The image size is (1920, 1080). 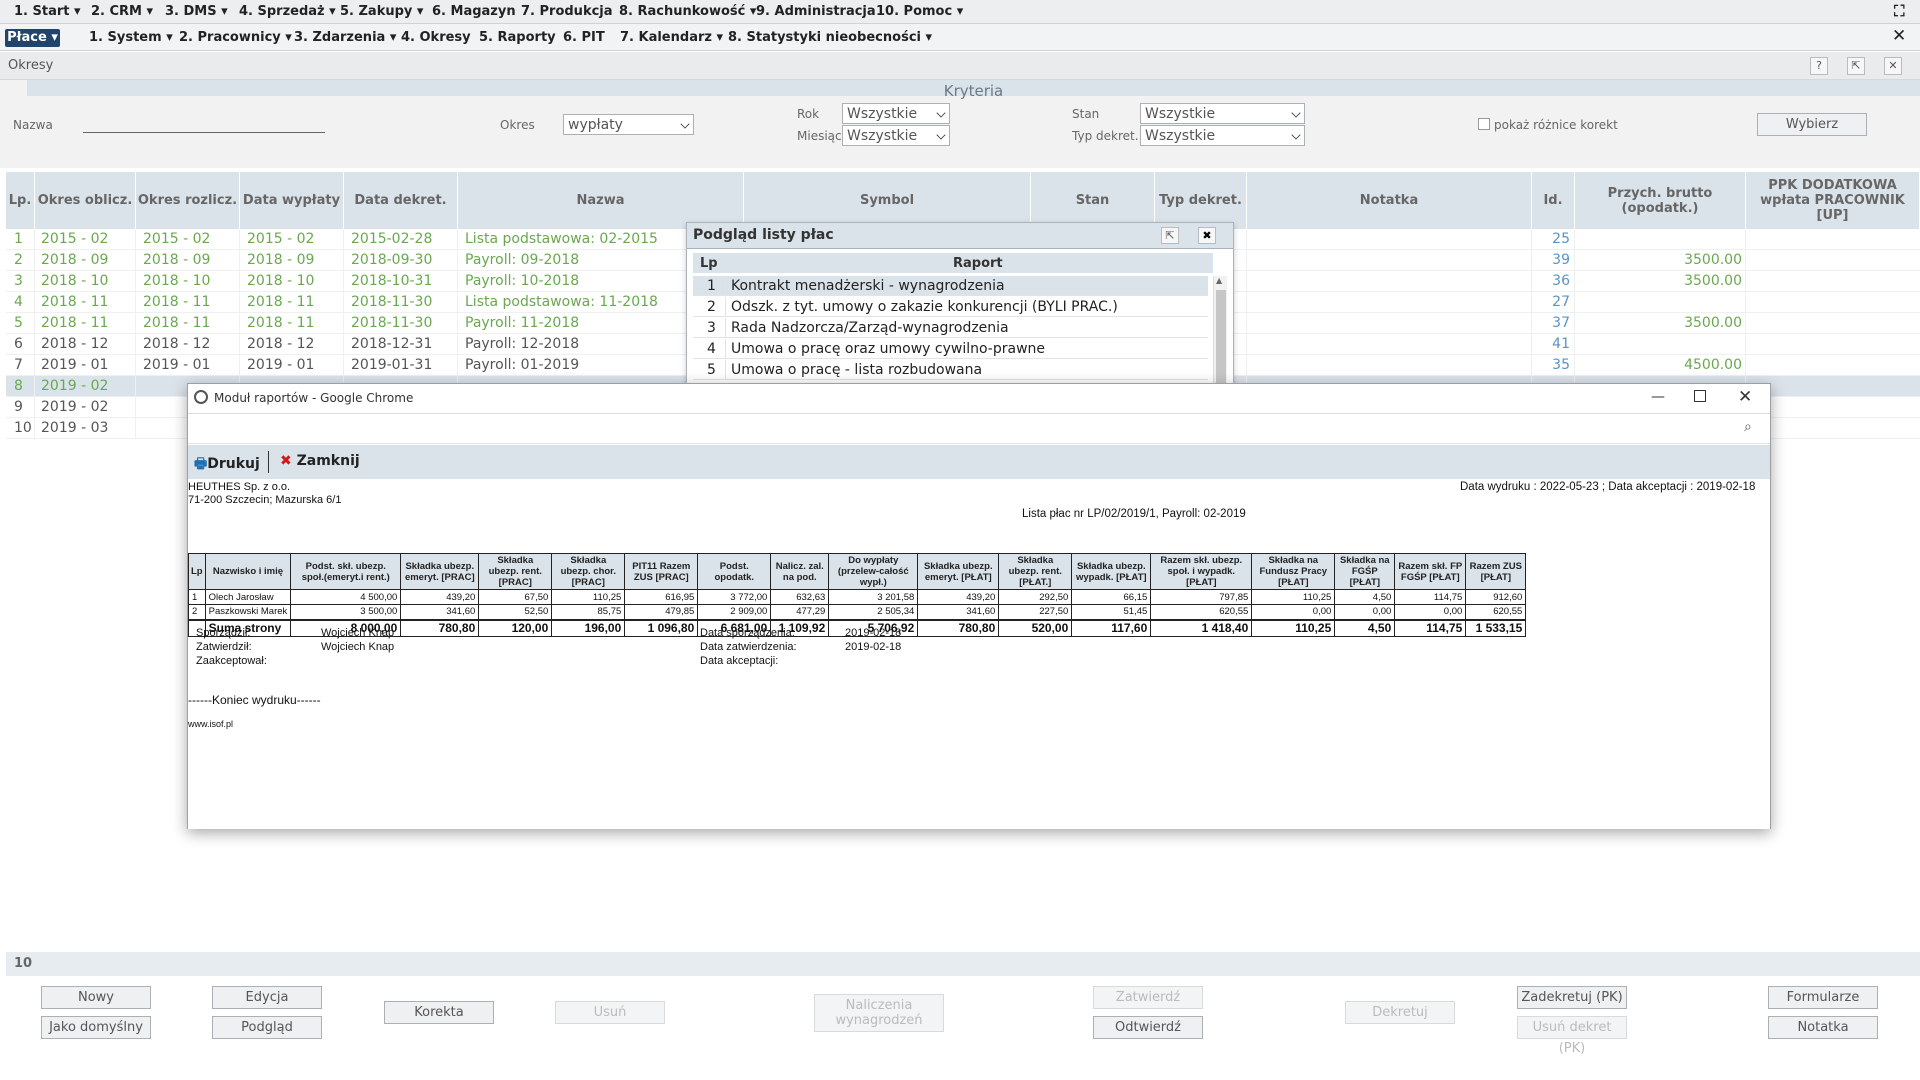 I want to click on table-cell: 2018 - 12, so click(x=75, y=344).